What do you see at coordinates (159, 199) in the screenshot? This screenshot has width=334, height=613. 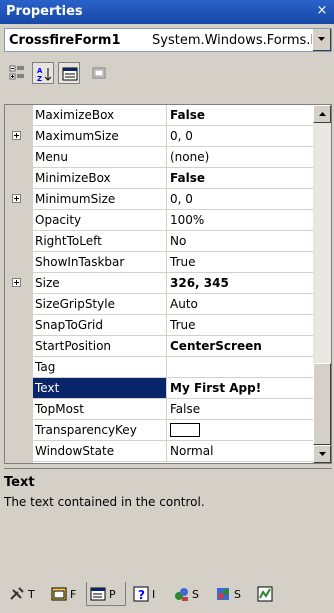 I see `property-row: MinimumSize 0, 0` at bounding box center [159, 199].